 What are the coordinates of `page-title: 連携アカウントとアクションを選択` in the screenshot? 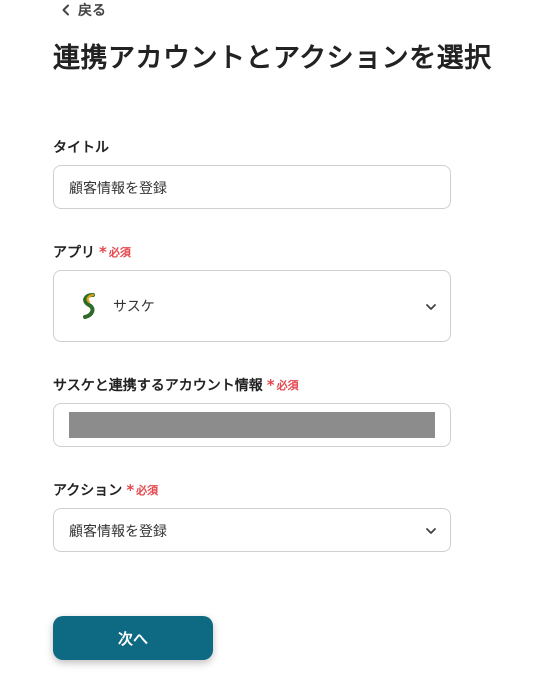 It's located at (272, 58).